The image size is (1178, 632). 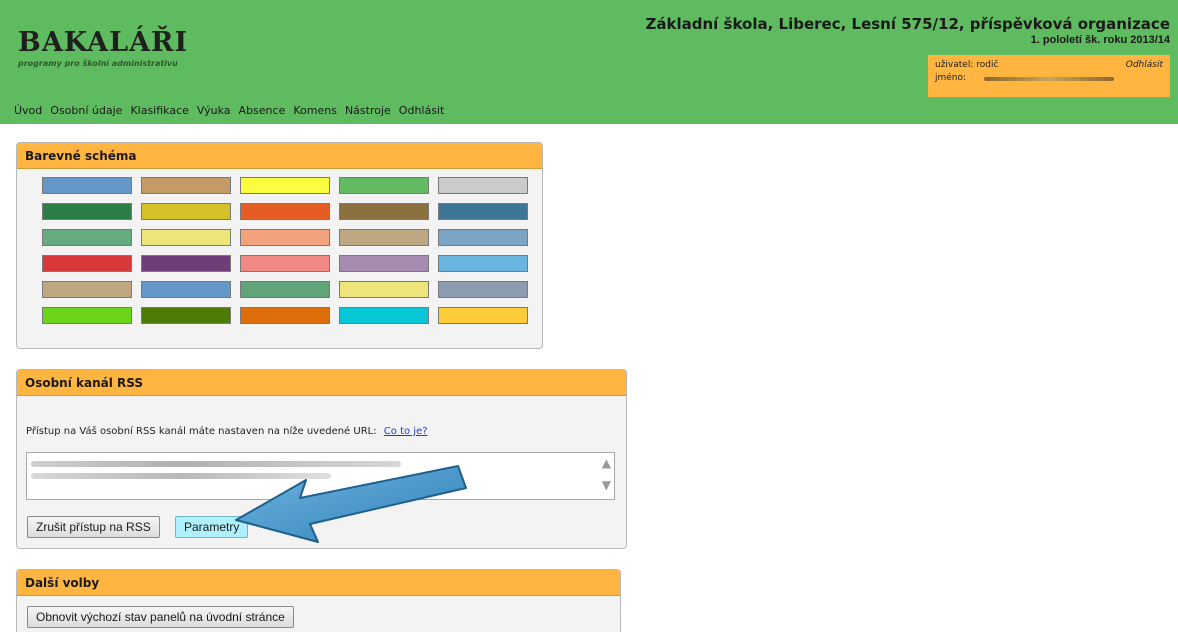 I want to click on header-logout-link: Odhlásit, so click(x=1144, y=65).